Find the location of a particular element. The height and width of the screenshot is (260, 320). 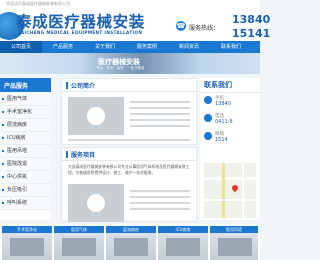

nav-item-products: 产品服务 is located at coordinates (63, 47).